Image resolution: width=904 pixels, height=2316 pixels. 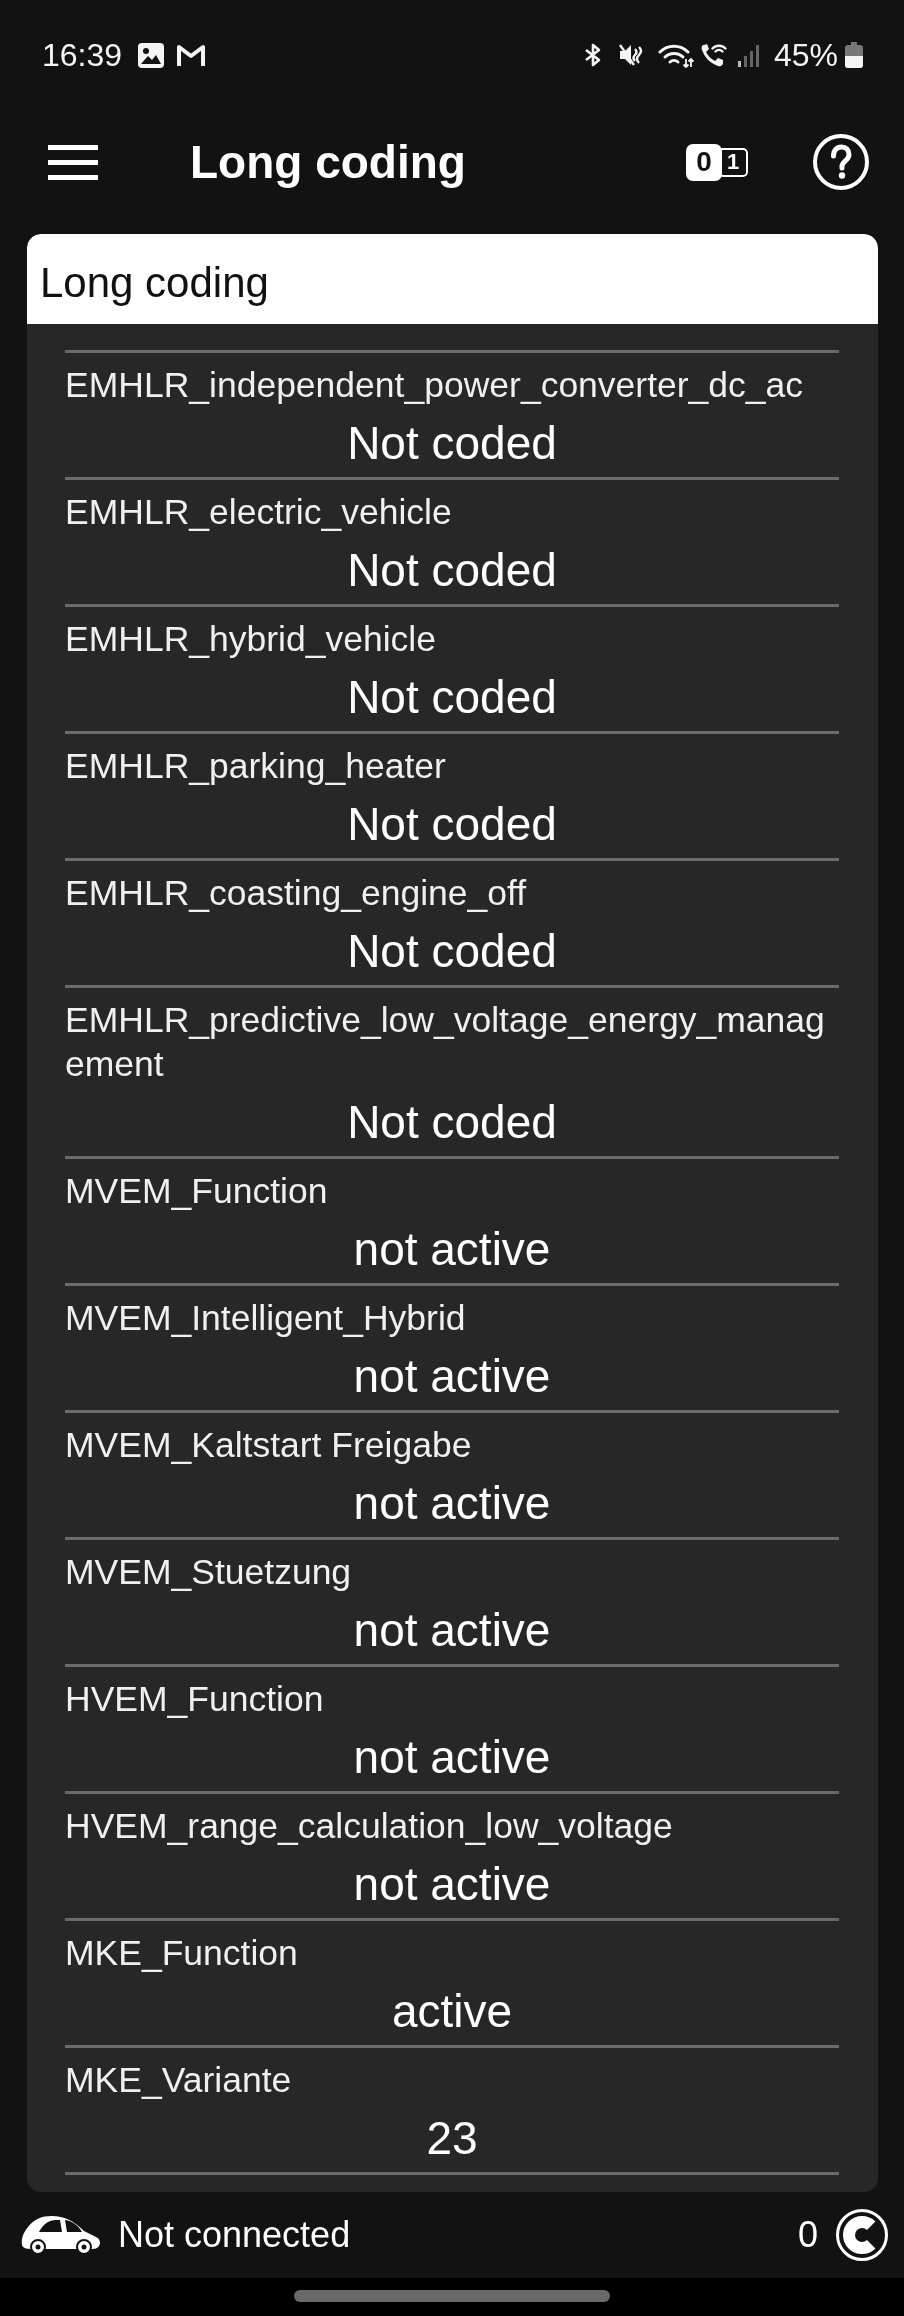 What do you see at coordinates (194, 1699) in the screenshot?
I see `setting-label: HVEM_Function` at bounding box center [194, 1699].